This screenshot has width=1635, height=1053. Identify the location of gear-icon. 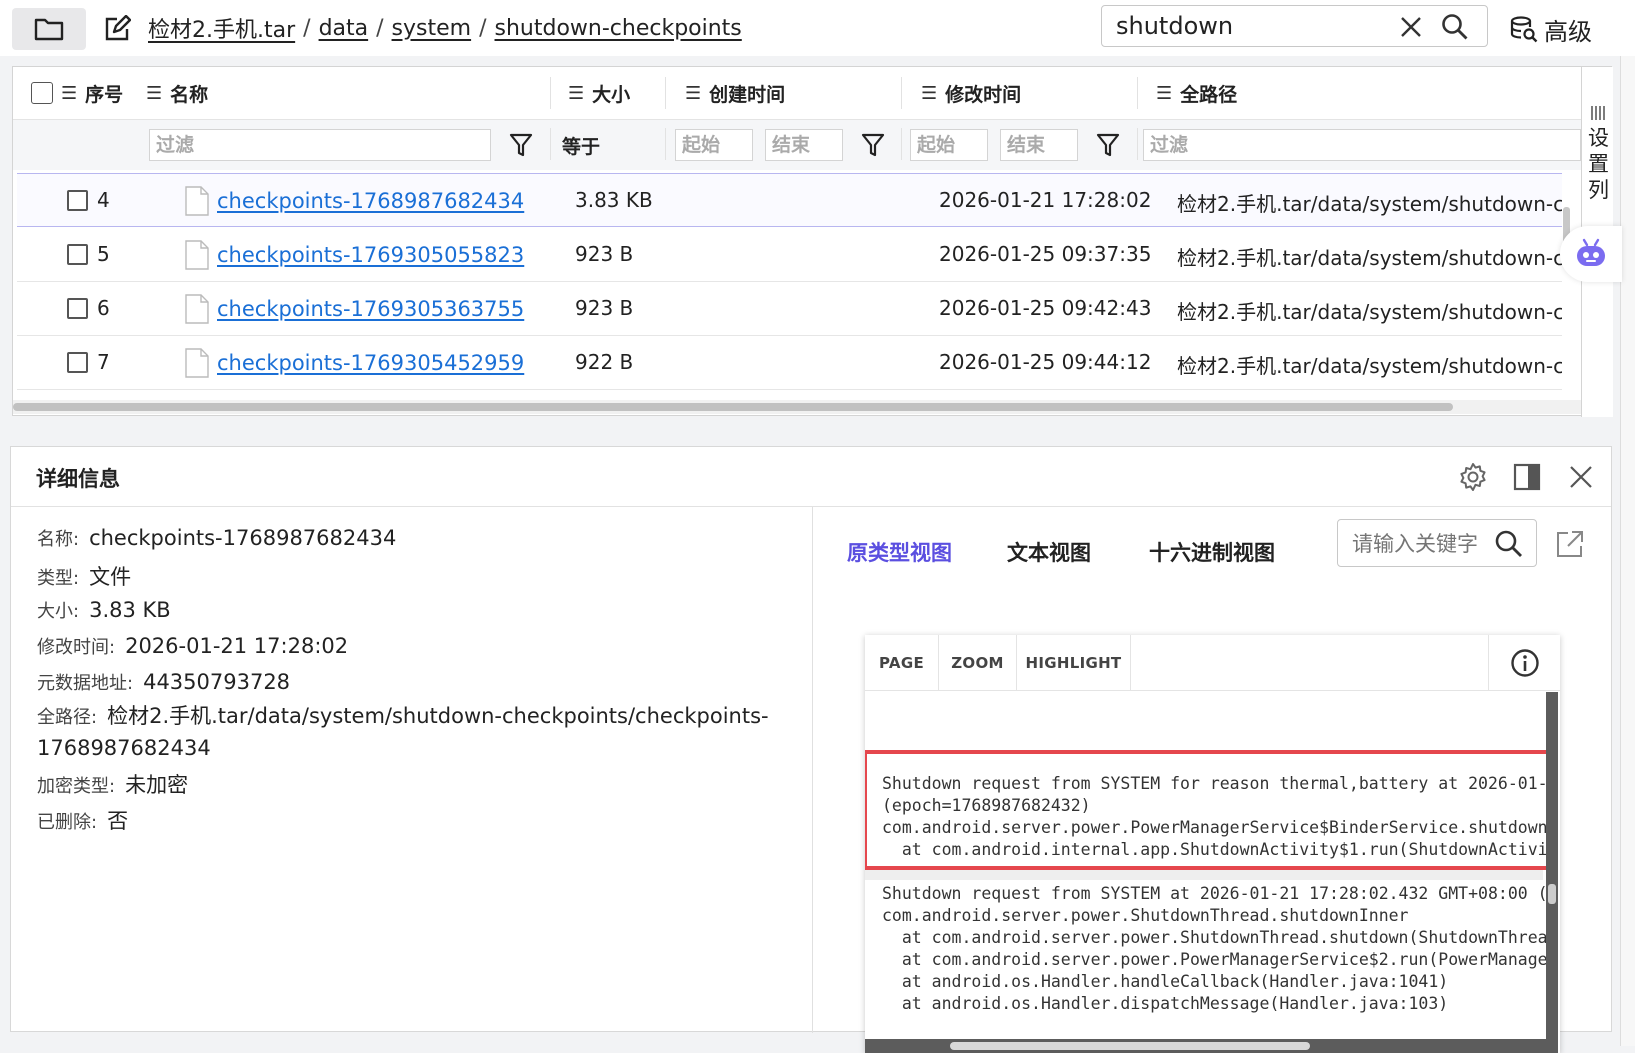
(1473, 477).